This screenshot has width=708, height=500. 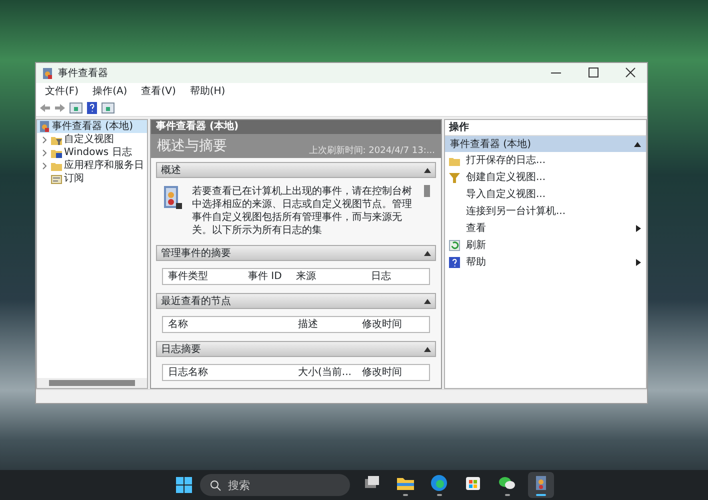 I want to click on column-header: 来源, so click(x=333, y=276).